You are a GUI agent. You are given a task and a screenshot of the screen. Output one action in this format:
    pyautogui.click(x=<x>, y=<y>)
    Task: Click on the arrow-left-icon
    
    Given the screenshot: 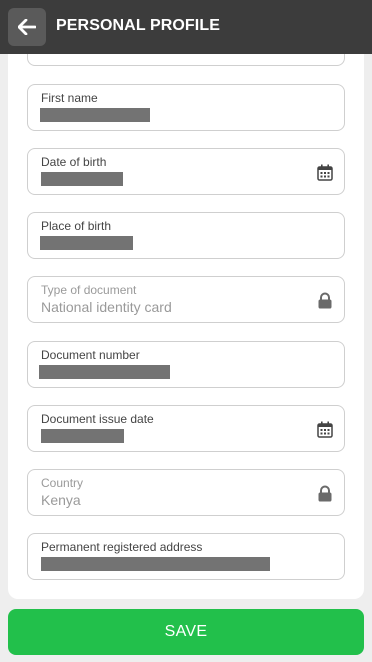 What is the action you would take?
    pyautogui.click(x=27, y=27)
    